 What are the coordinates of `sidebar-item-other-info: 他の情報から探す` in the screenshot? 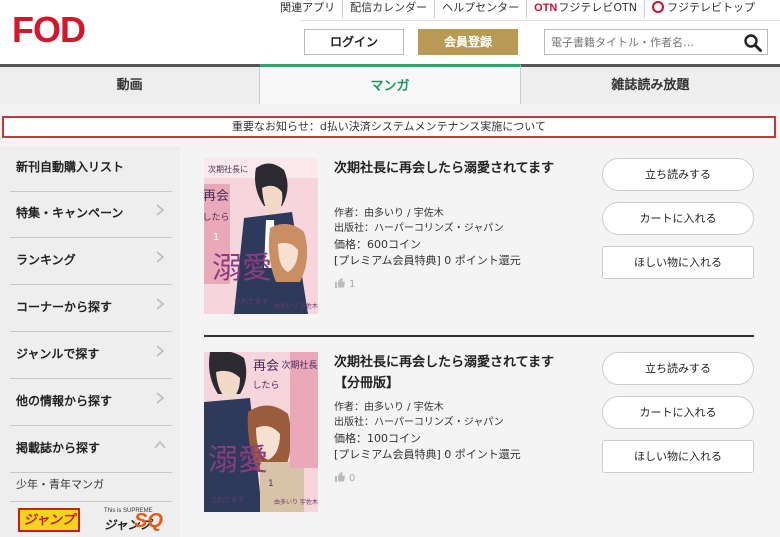 It's located at (91, 403).